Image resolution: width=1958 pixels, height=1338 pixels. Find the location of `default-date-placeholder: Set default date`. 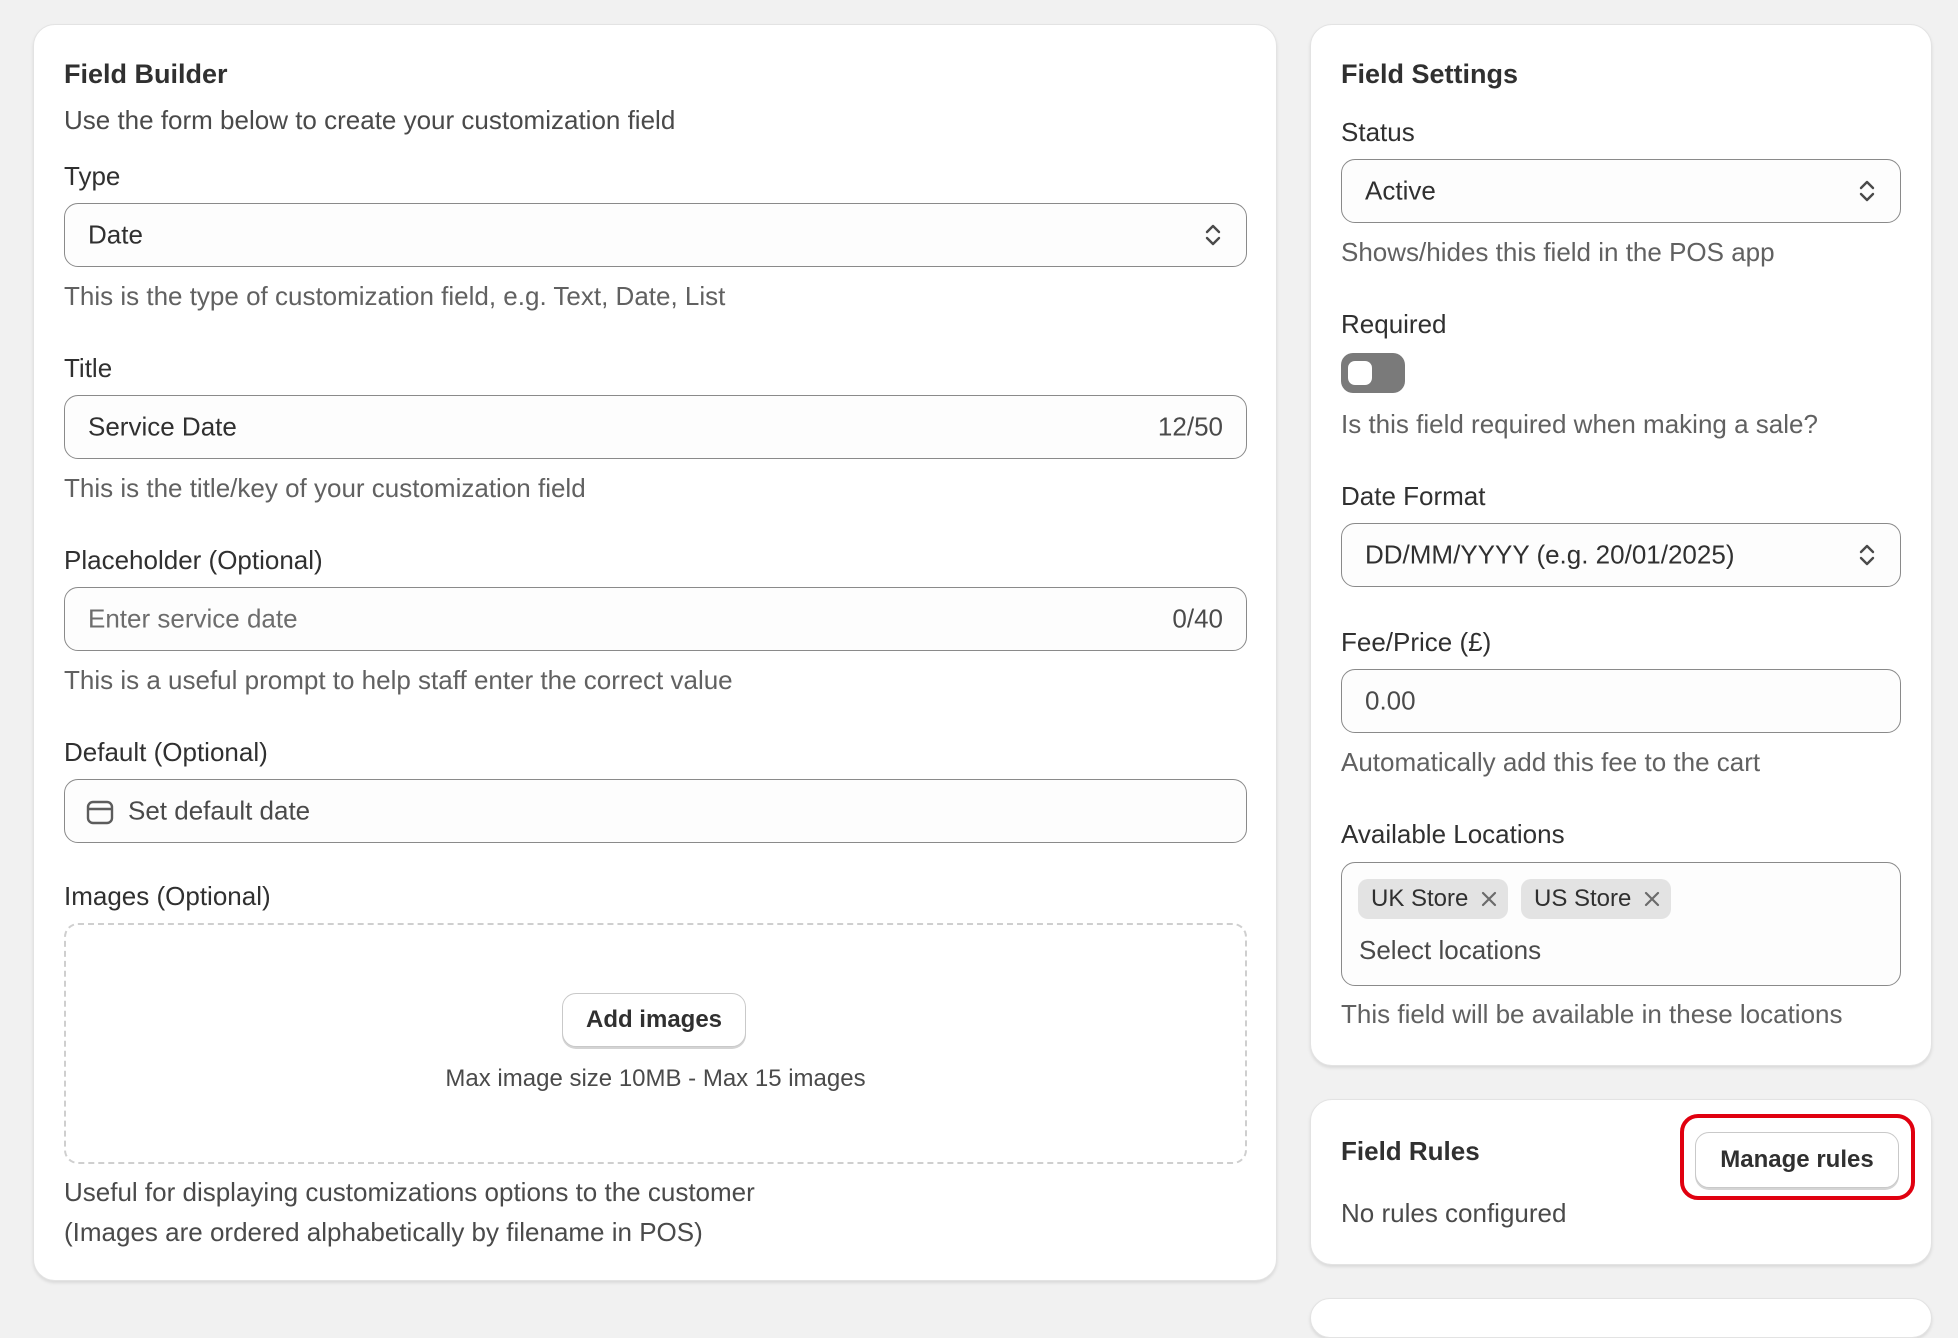

default-date-placeholder: Set default date is located at coordinates (219, 810).